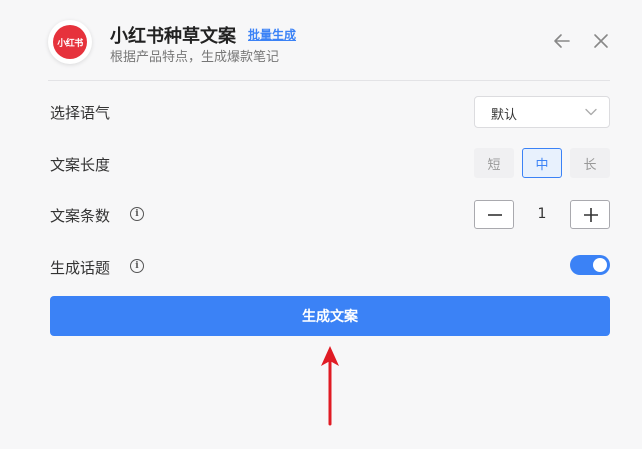 The image size is (642, 449). Describe the element at coordinates (590, 265) in the screenshot. I see `topic-toggle` at that location.